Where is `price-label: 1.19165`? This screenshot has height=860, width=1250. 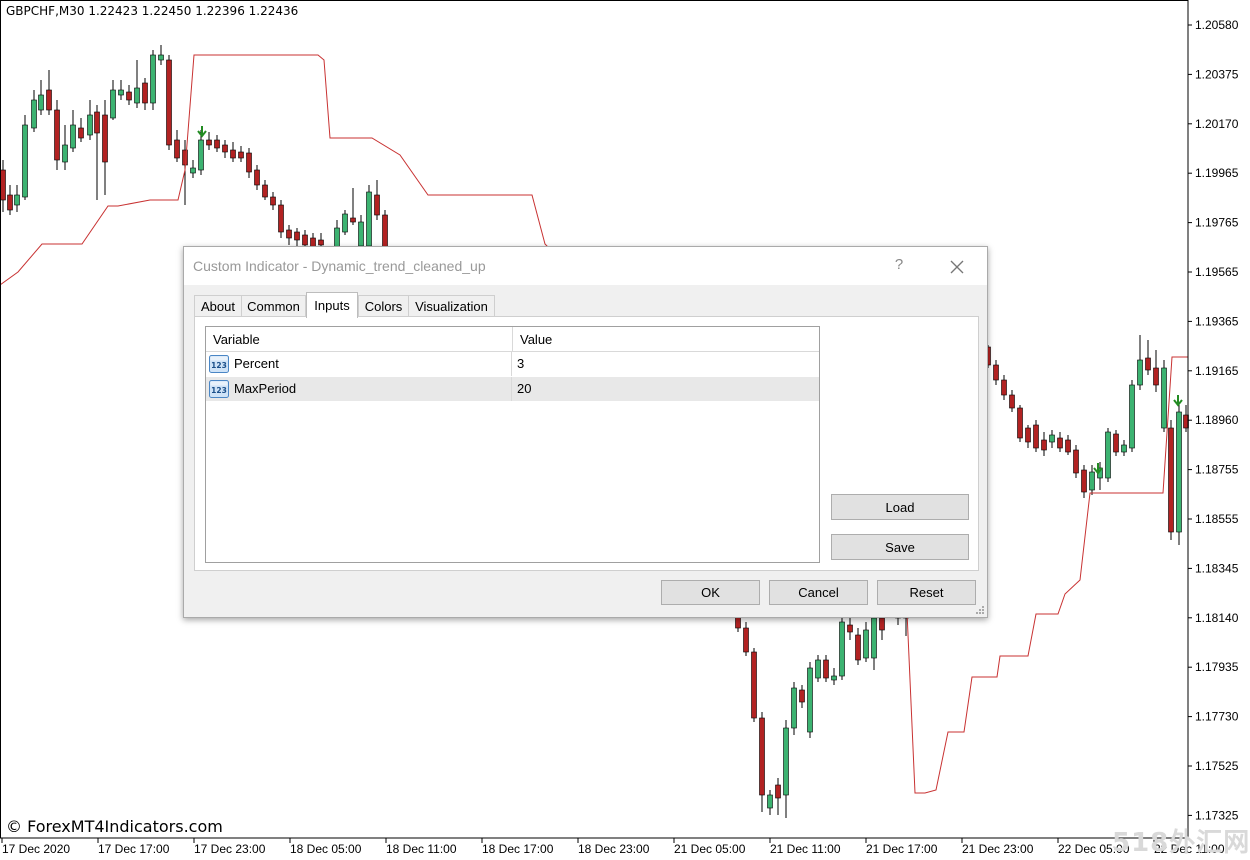
price-label: 1.19165 is located at coordinates (1217, 371).